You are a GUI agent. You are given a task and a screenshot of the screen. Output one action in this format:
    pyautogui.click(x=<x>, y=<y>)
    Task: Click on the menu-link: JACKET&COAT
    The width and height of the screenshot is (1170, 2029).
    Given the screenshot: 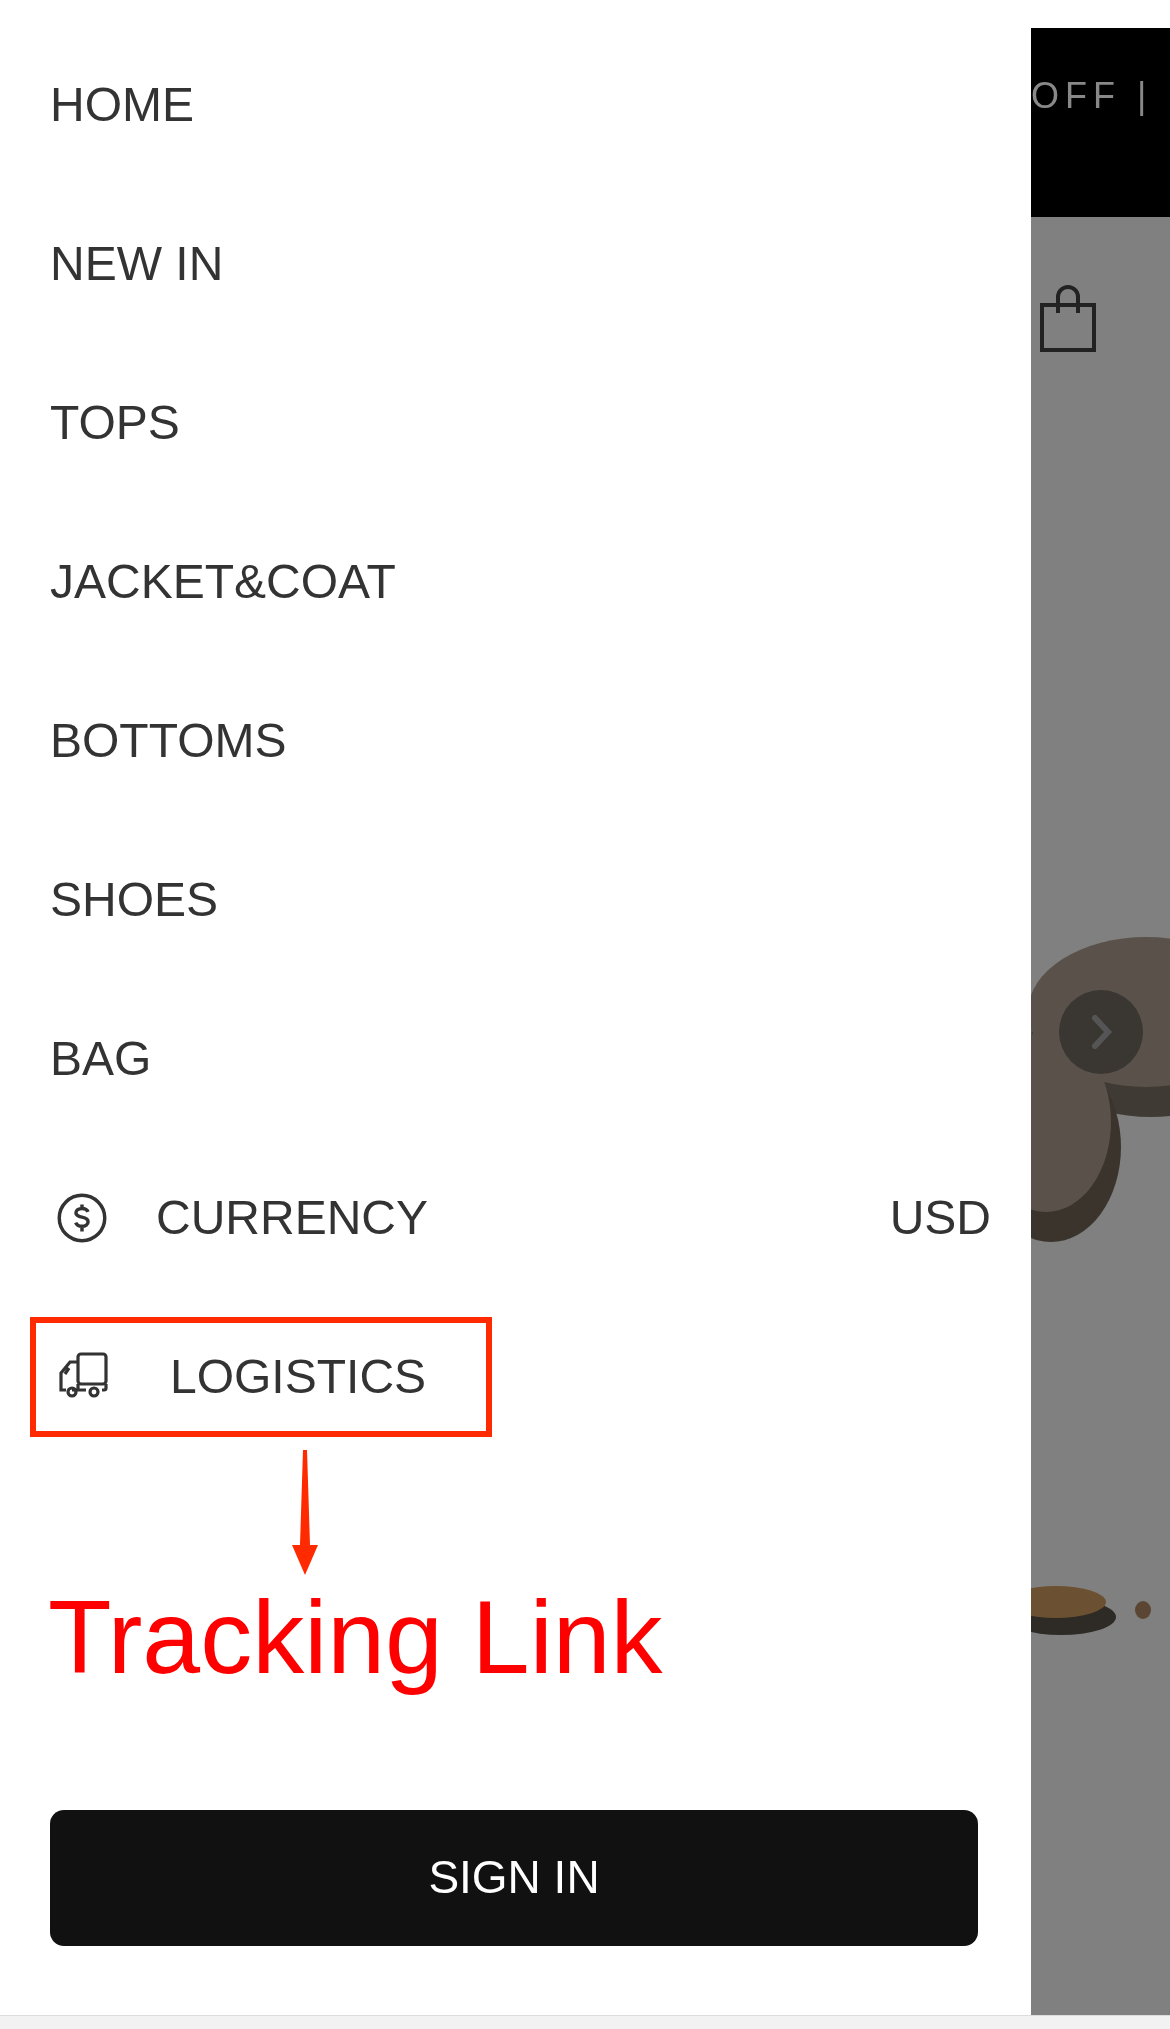 What is the action you would take?
    pyautogui.click(x=223, y=581)
    